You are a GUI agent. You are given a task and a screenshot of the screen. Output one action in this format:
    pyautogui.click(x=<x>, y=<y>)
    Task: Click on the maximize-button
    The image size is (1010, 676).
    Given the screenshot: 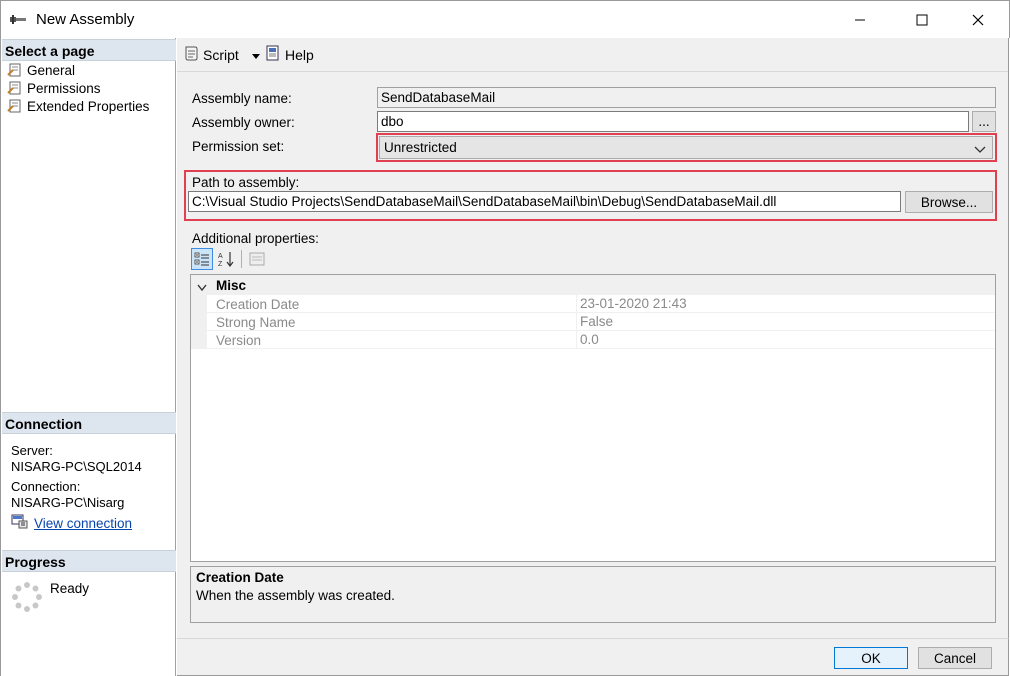 What is the action you would take?
    pyautogui.click(x=922, y=20)
    